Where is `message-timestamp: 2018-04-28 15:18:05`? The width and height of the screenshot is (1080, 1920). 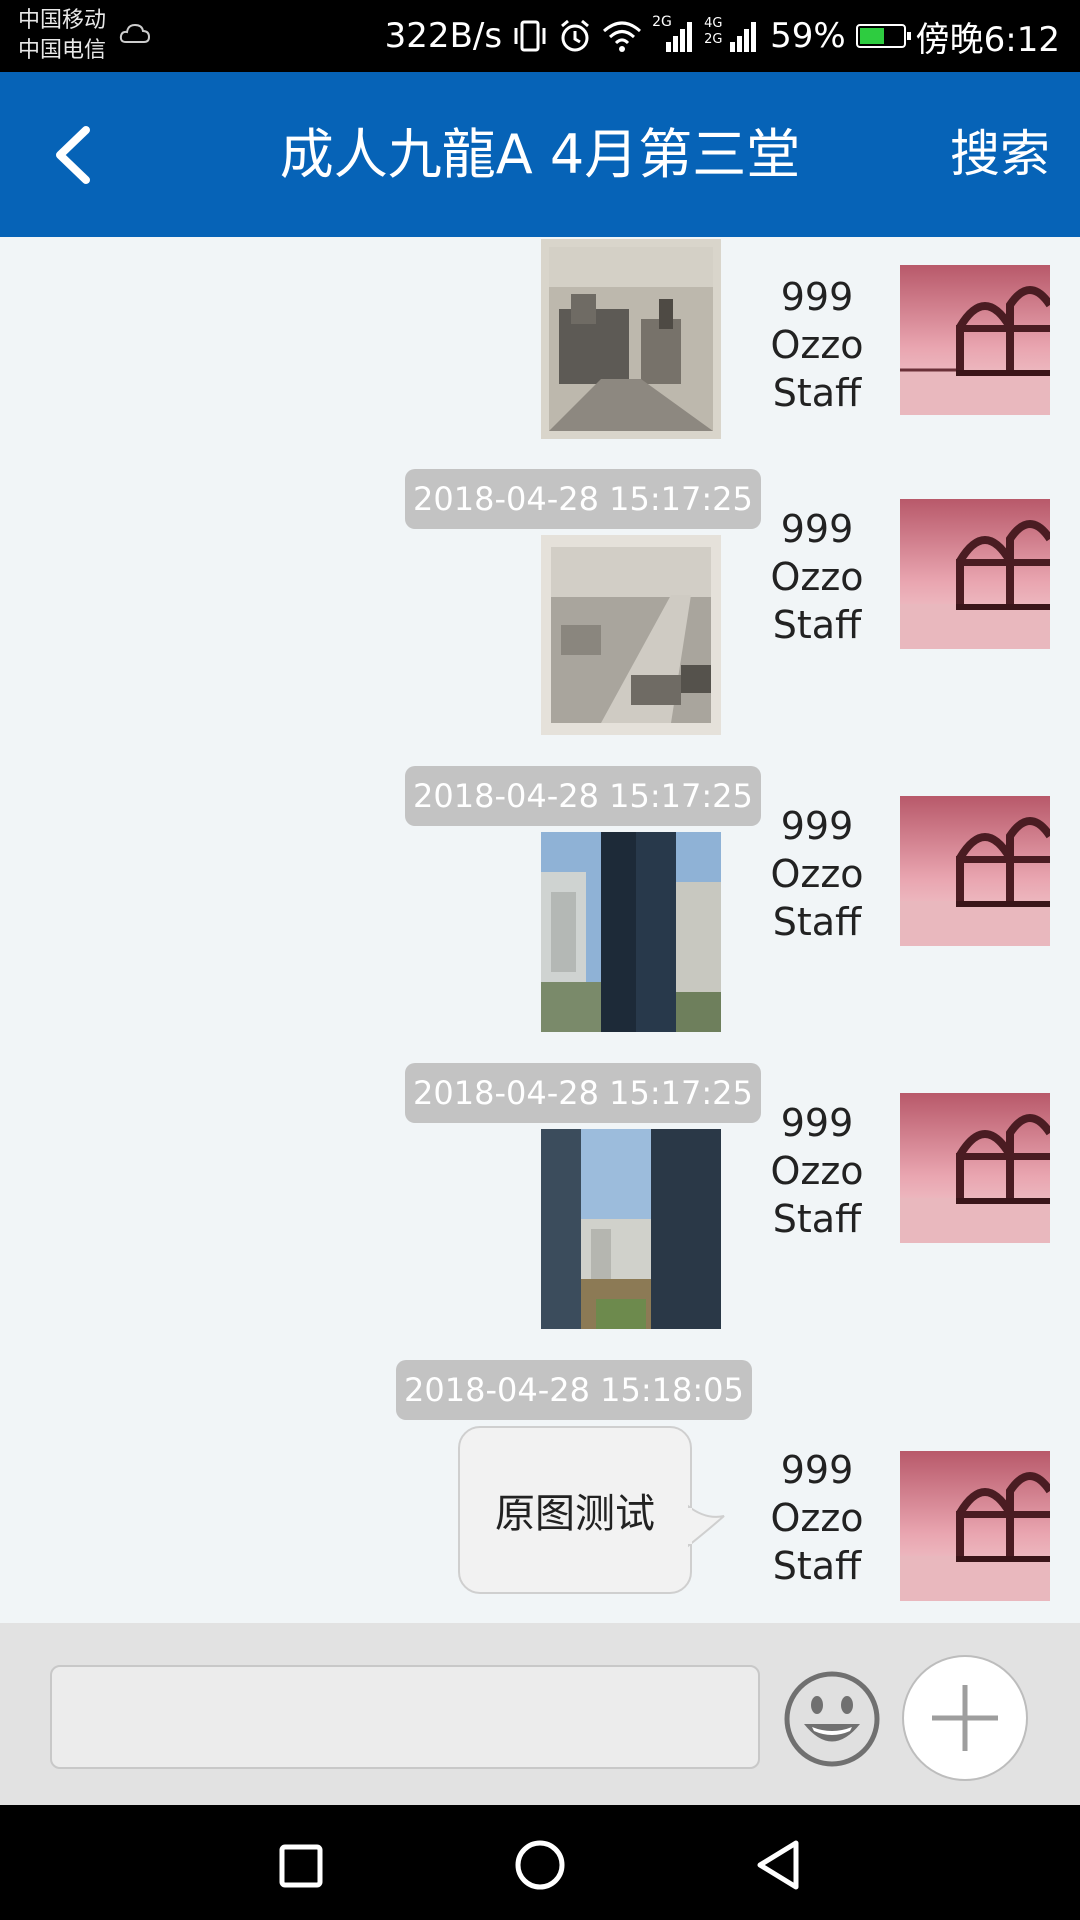 message-timestamp: 2018-04-28 15:18:05 is located at coordinates (574, 1390).